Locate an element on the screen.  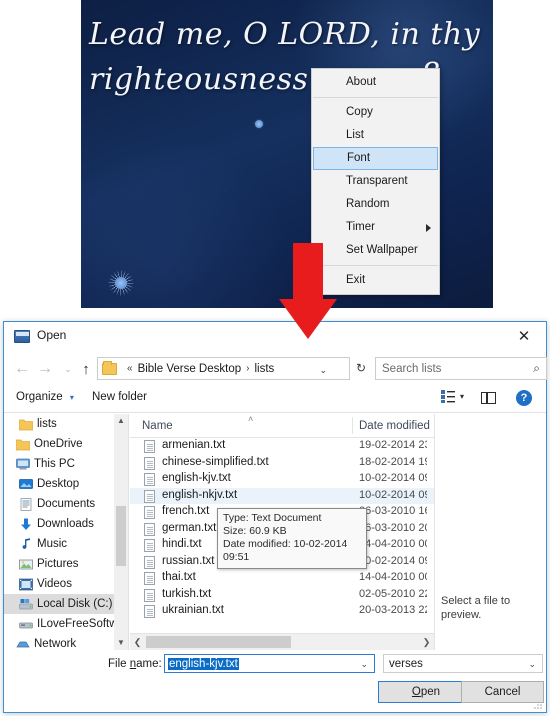
sidebar-item-downloads: Downloads is located at coordinates (66, 524).